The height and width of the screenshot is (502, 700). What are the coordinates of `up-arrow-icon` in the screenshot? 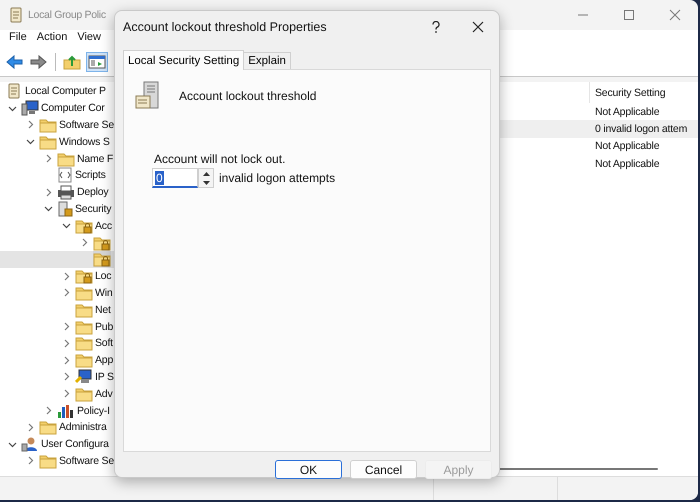 It's located at (206, 174).